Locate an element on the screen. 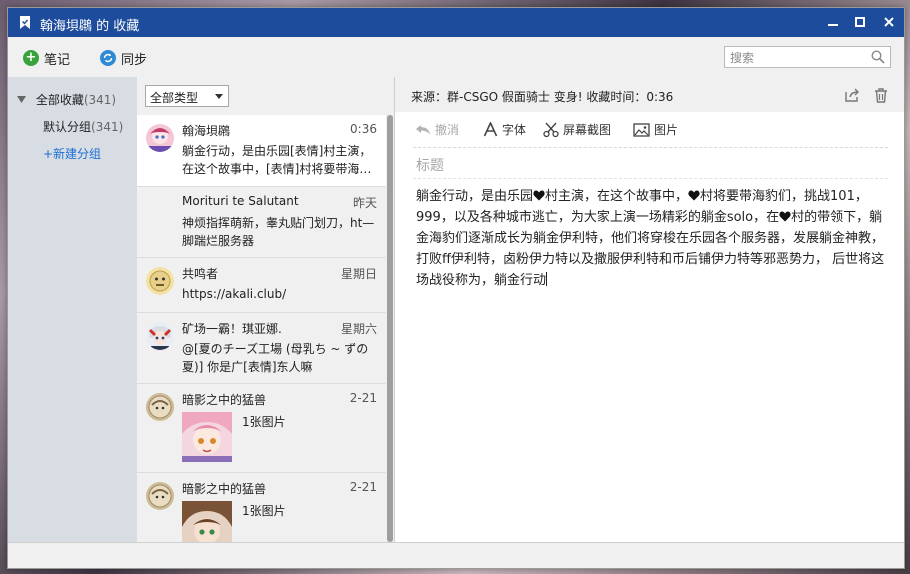 The image size is (910, 574). screenshot-label: 屏幕截图 is located at coordinates (587, 130).